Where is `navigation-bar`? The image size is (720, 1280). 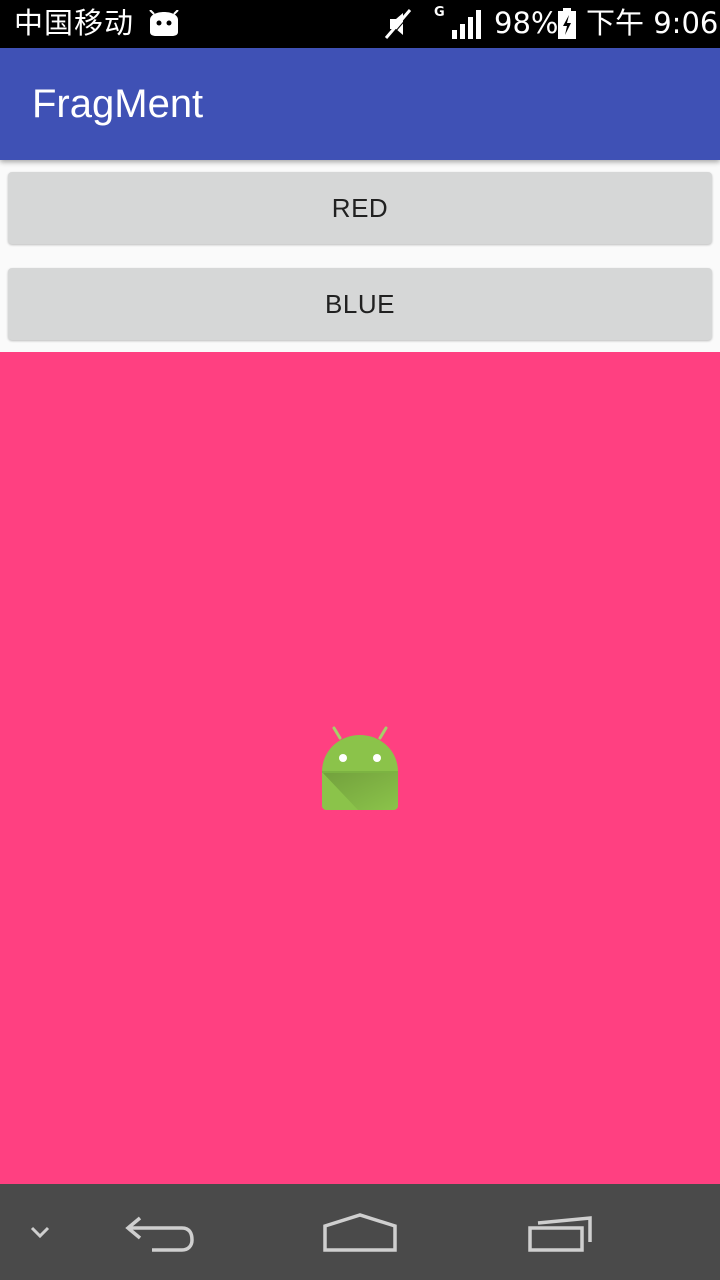
navigation-bar is located at coordinates (360, 1232).